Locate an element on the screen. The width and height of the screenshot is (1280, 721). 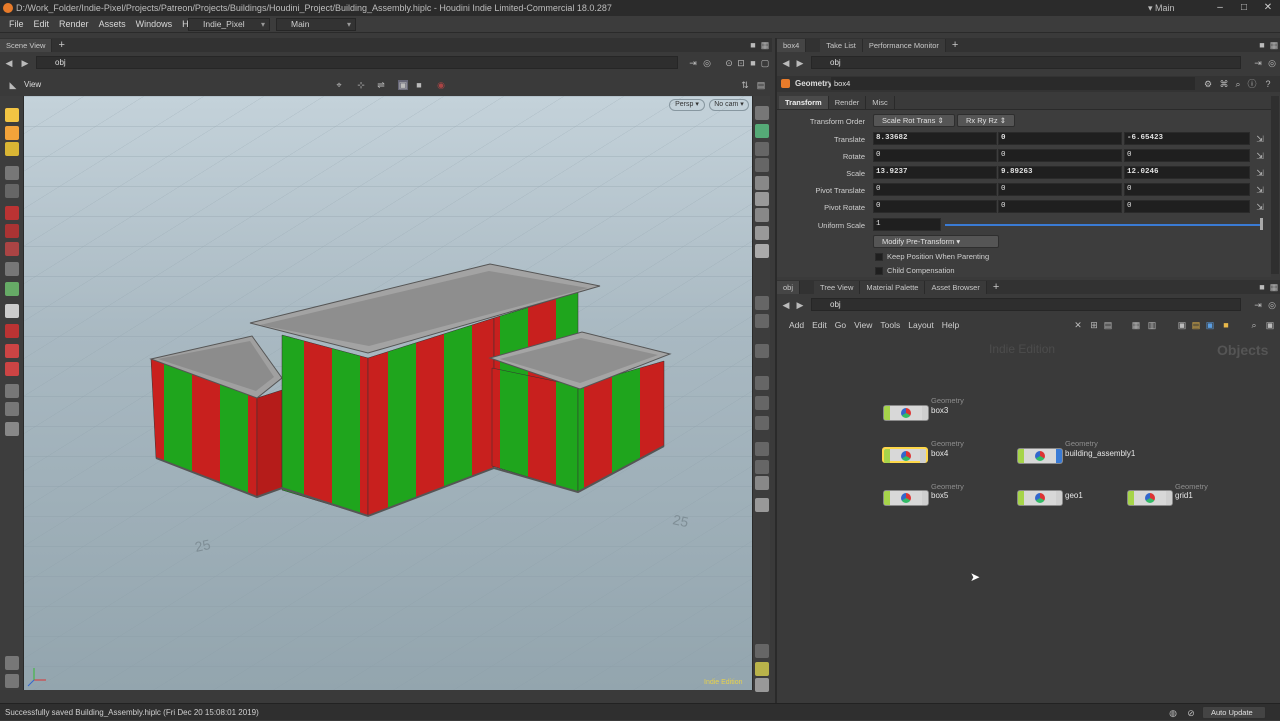
flipbook-icon is located at coordinates (12, 409).